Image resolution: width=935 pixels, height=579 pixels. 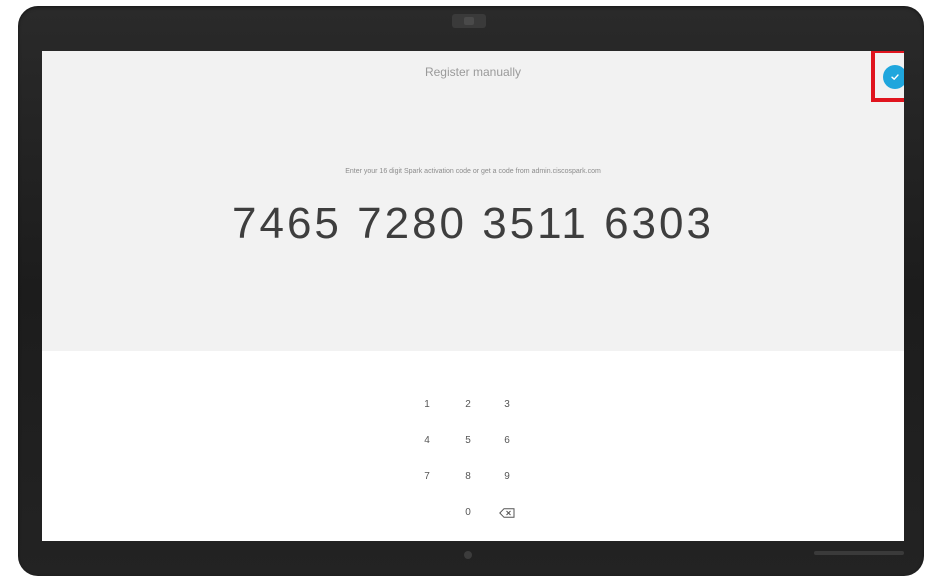 What do you see at coordinates (473, 223) in the screenshot?
I see `activation-code-display: 7465 7280 3511 6303` at bounding box center [473, 223].